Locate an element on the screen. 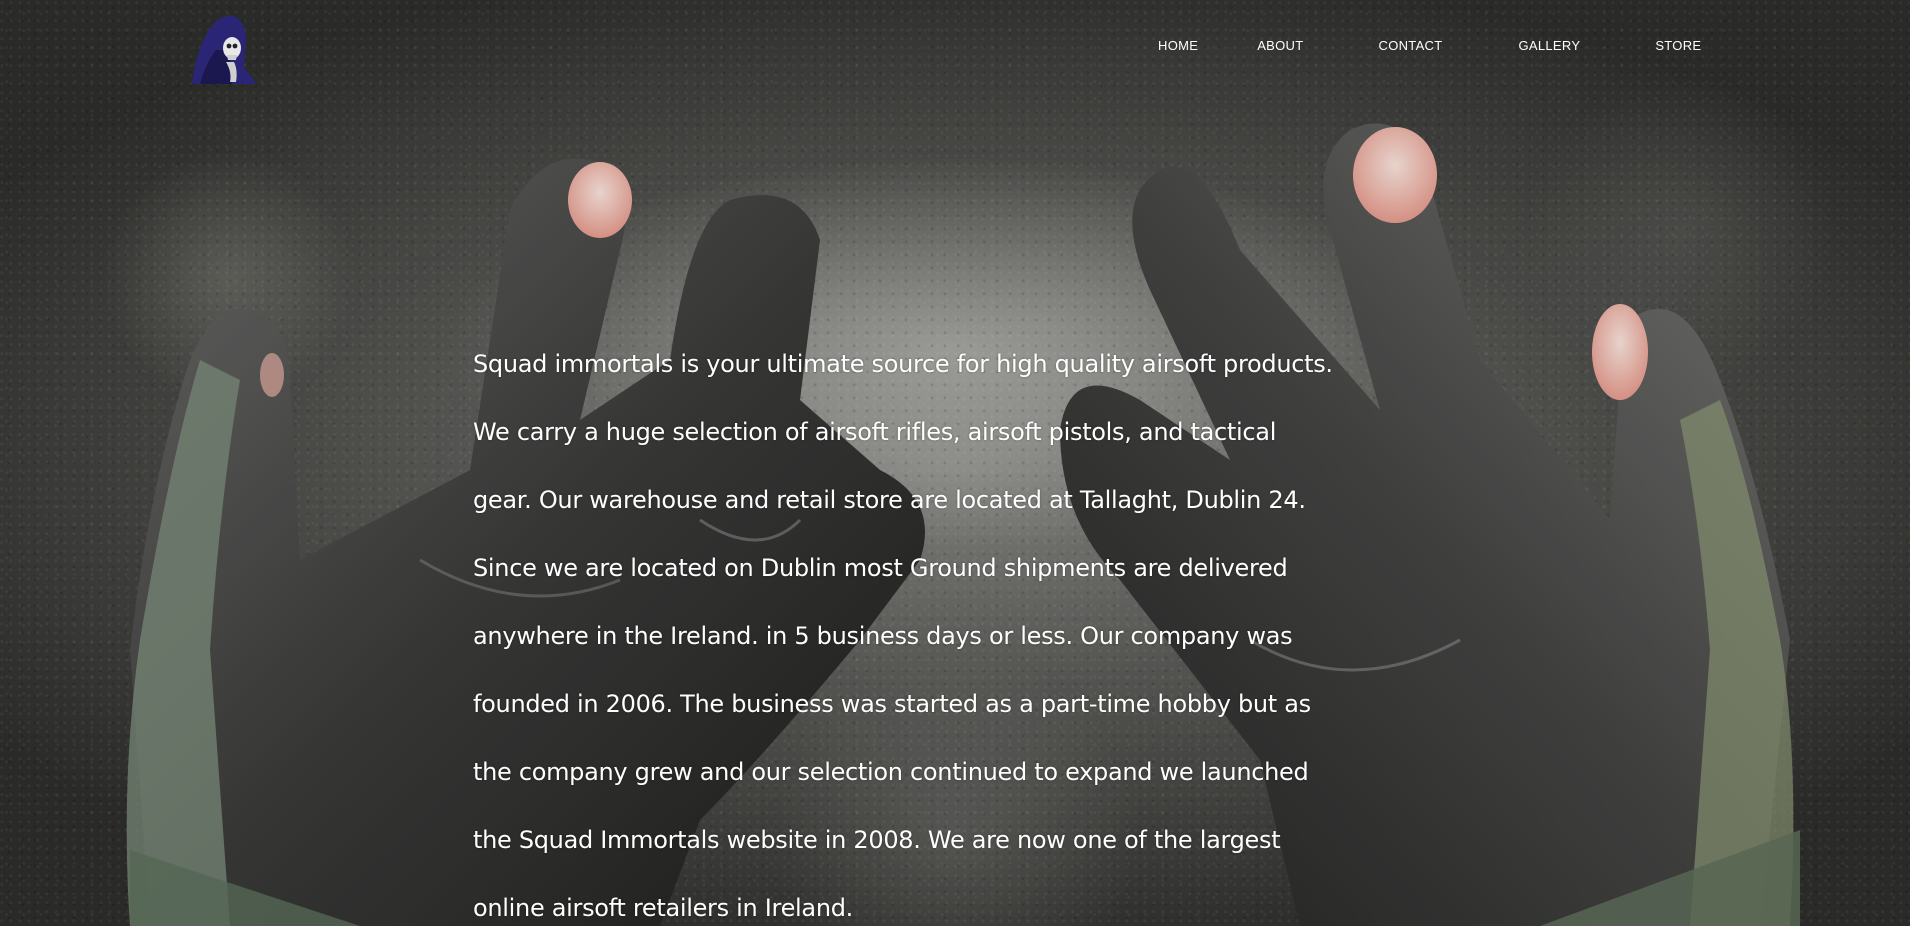  site-logo is located at coordinates (222, 49).